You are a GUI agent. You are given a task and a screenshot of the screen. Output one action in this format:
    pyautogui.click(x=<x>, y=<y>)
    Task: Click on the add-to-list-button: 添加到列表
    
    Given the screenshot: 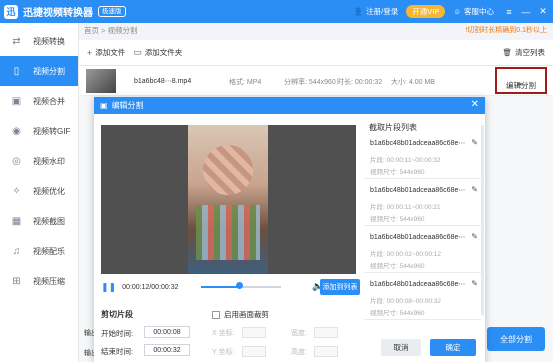 What is the action you would take?
    pyautogui.click(x=340, y=287)
    